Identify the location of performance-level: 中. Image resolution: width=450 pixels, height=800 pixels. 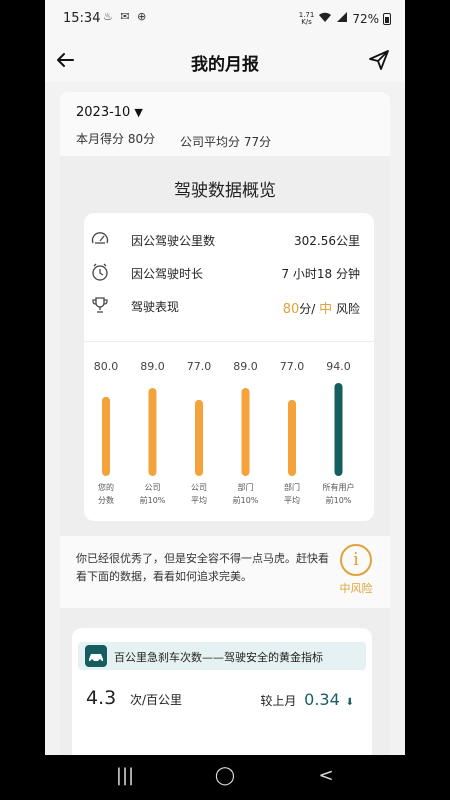
(326, 309).